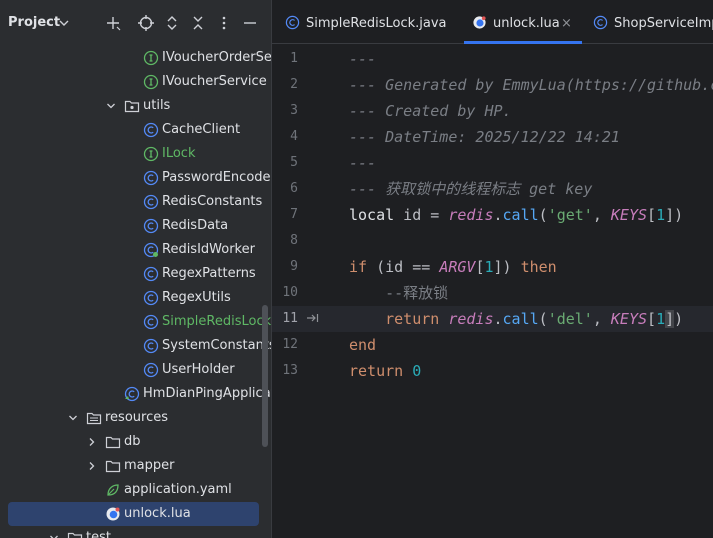 This screenshot has width=713, height=538. I want to click on code-line: if (id == ARGV[1]) then, so click(453, 267).